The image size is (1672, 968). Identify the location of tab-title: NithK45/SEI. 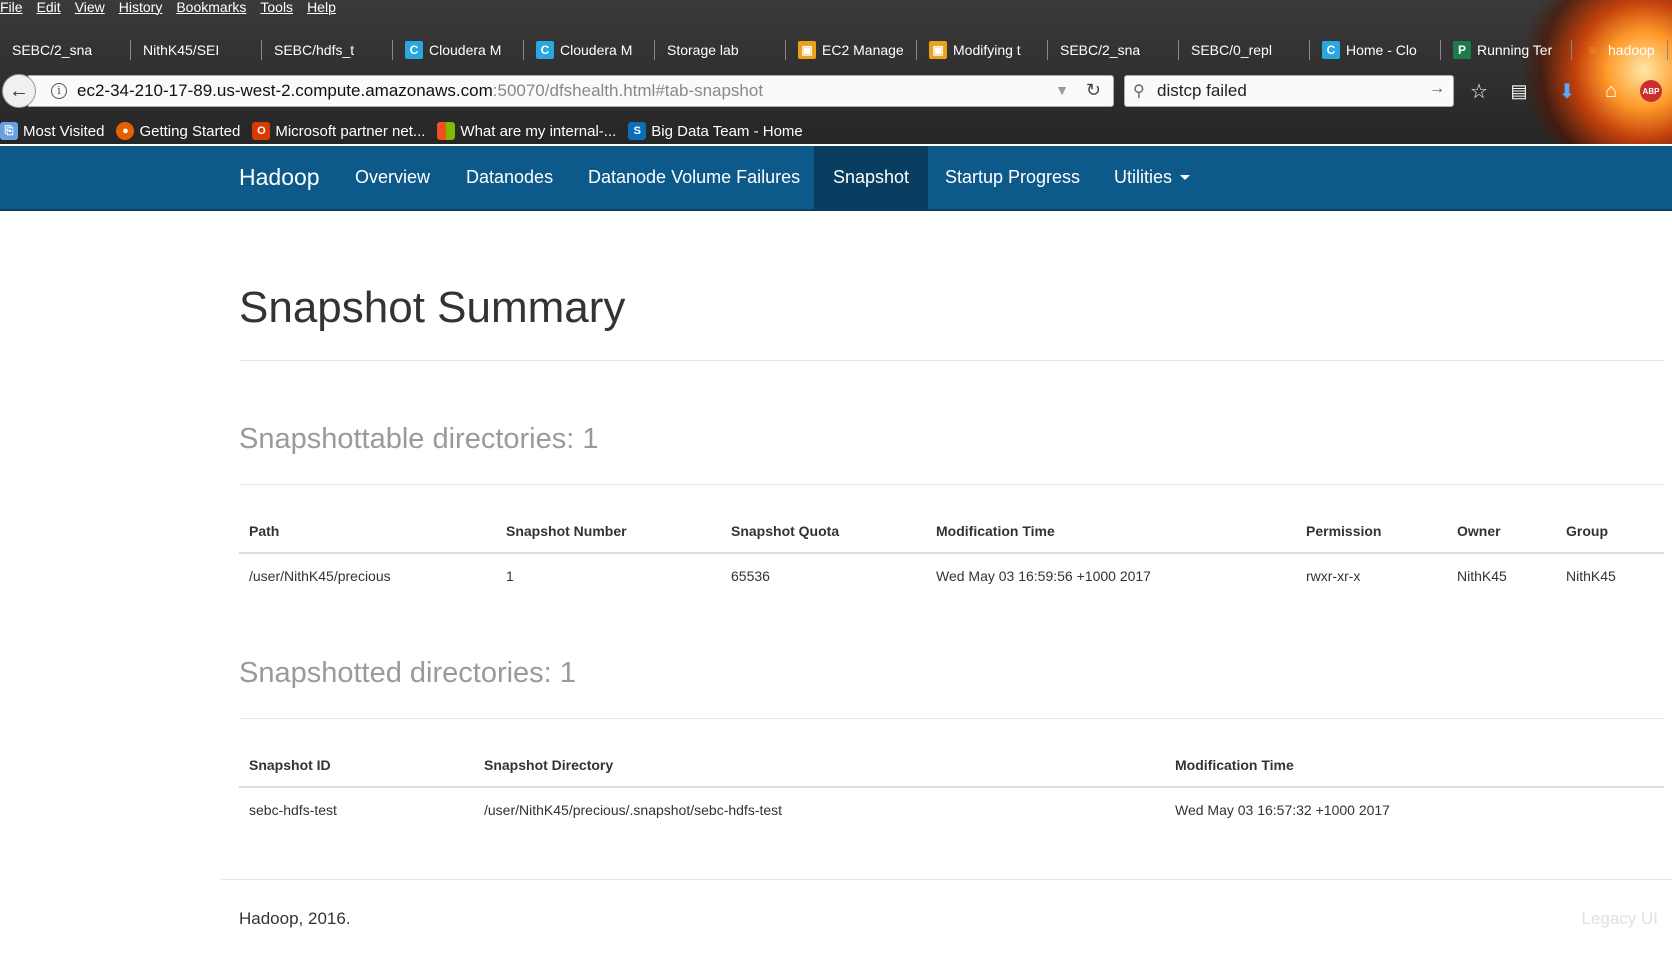
(181, 50).